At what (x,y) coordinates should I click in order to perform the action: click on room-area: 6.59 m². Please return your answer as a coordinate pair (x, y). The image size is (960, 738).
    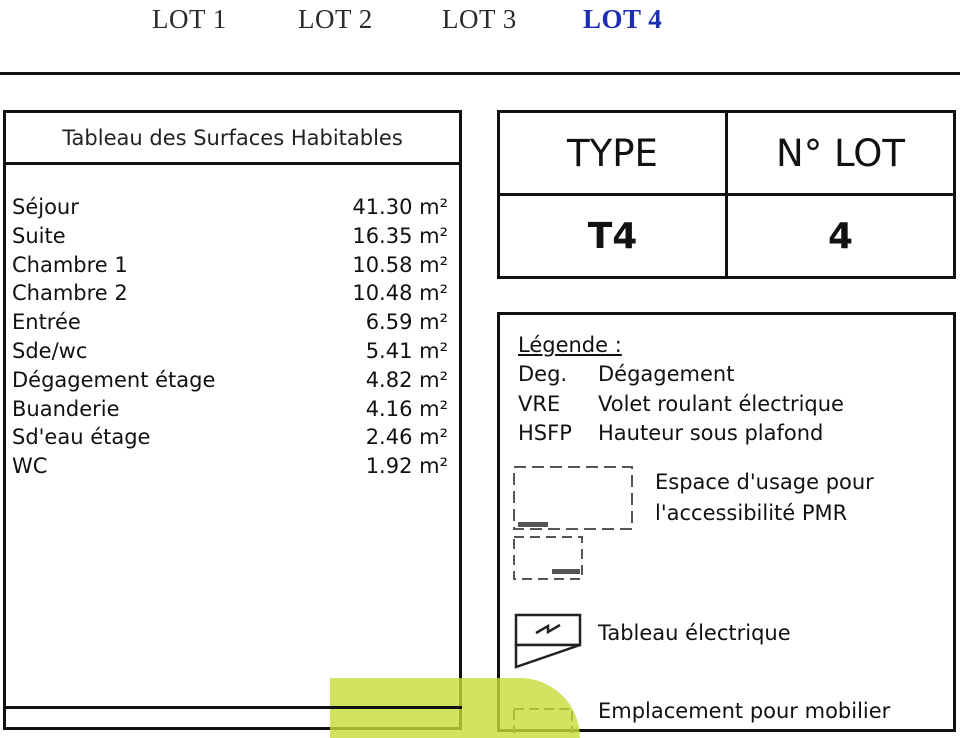
    Looking at the image, I should click on (406, 322).